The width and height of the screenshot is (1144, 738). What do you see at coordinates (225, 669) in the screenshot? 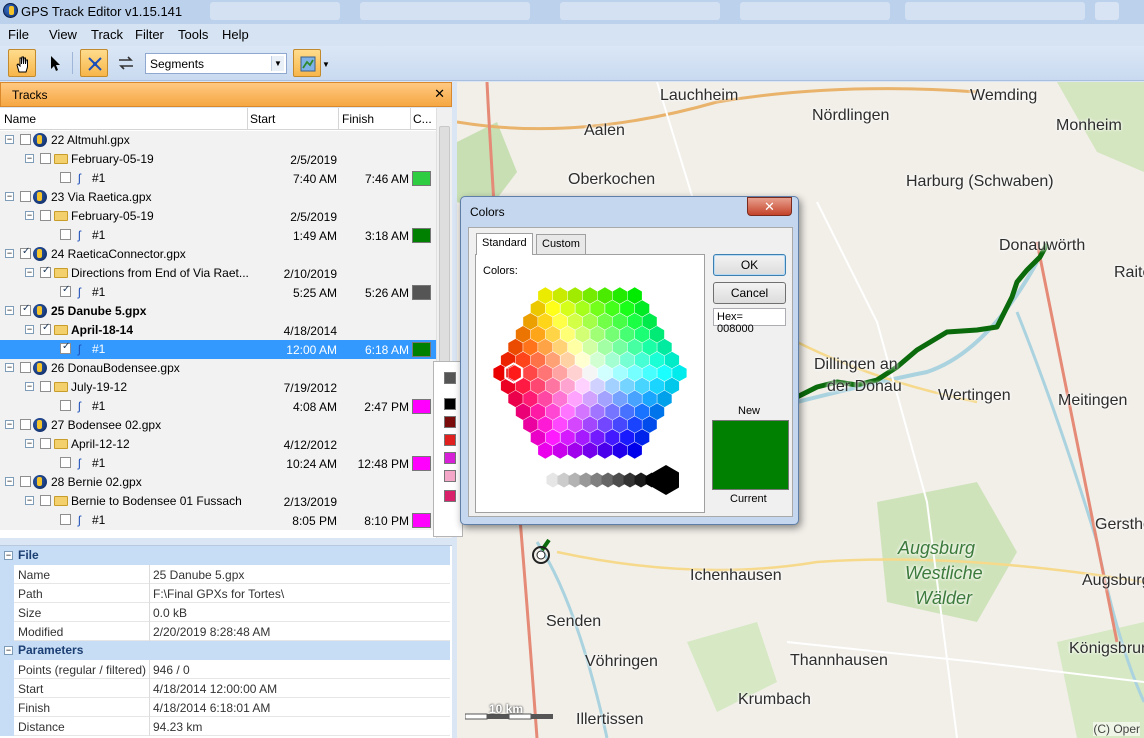
I see `property-row: Points (regular / filtered) 946 / 0` at bounding box center [225, 669].